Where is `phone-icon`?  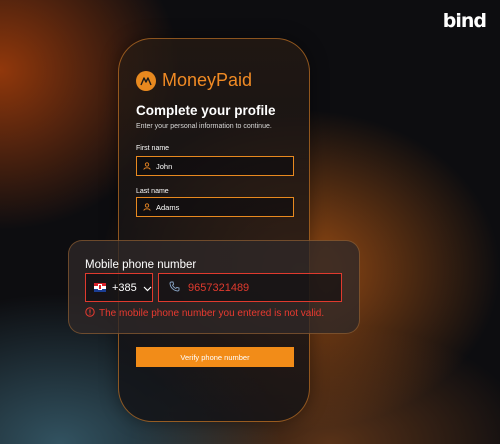 phone-icon is located at coordinates (174, 288).